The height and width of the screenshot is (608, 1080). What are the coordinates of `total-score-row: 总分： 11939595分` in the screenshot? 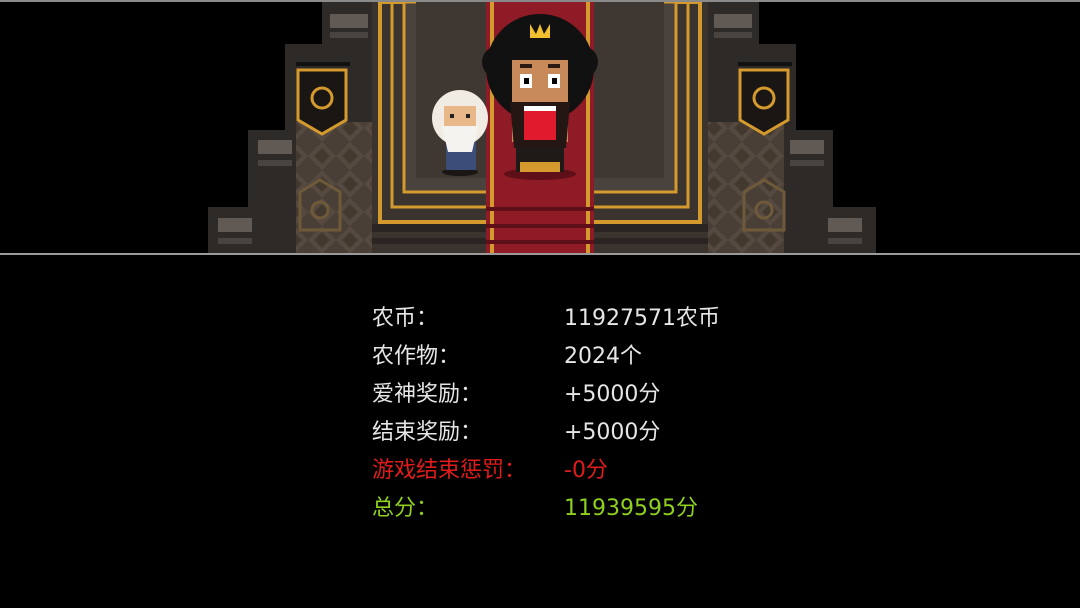 It's located at (582, 509).